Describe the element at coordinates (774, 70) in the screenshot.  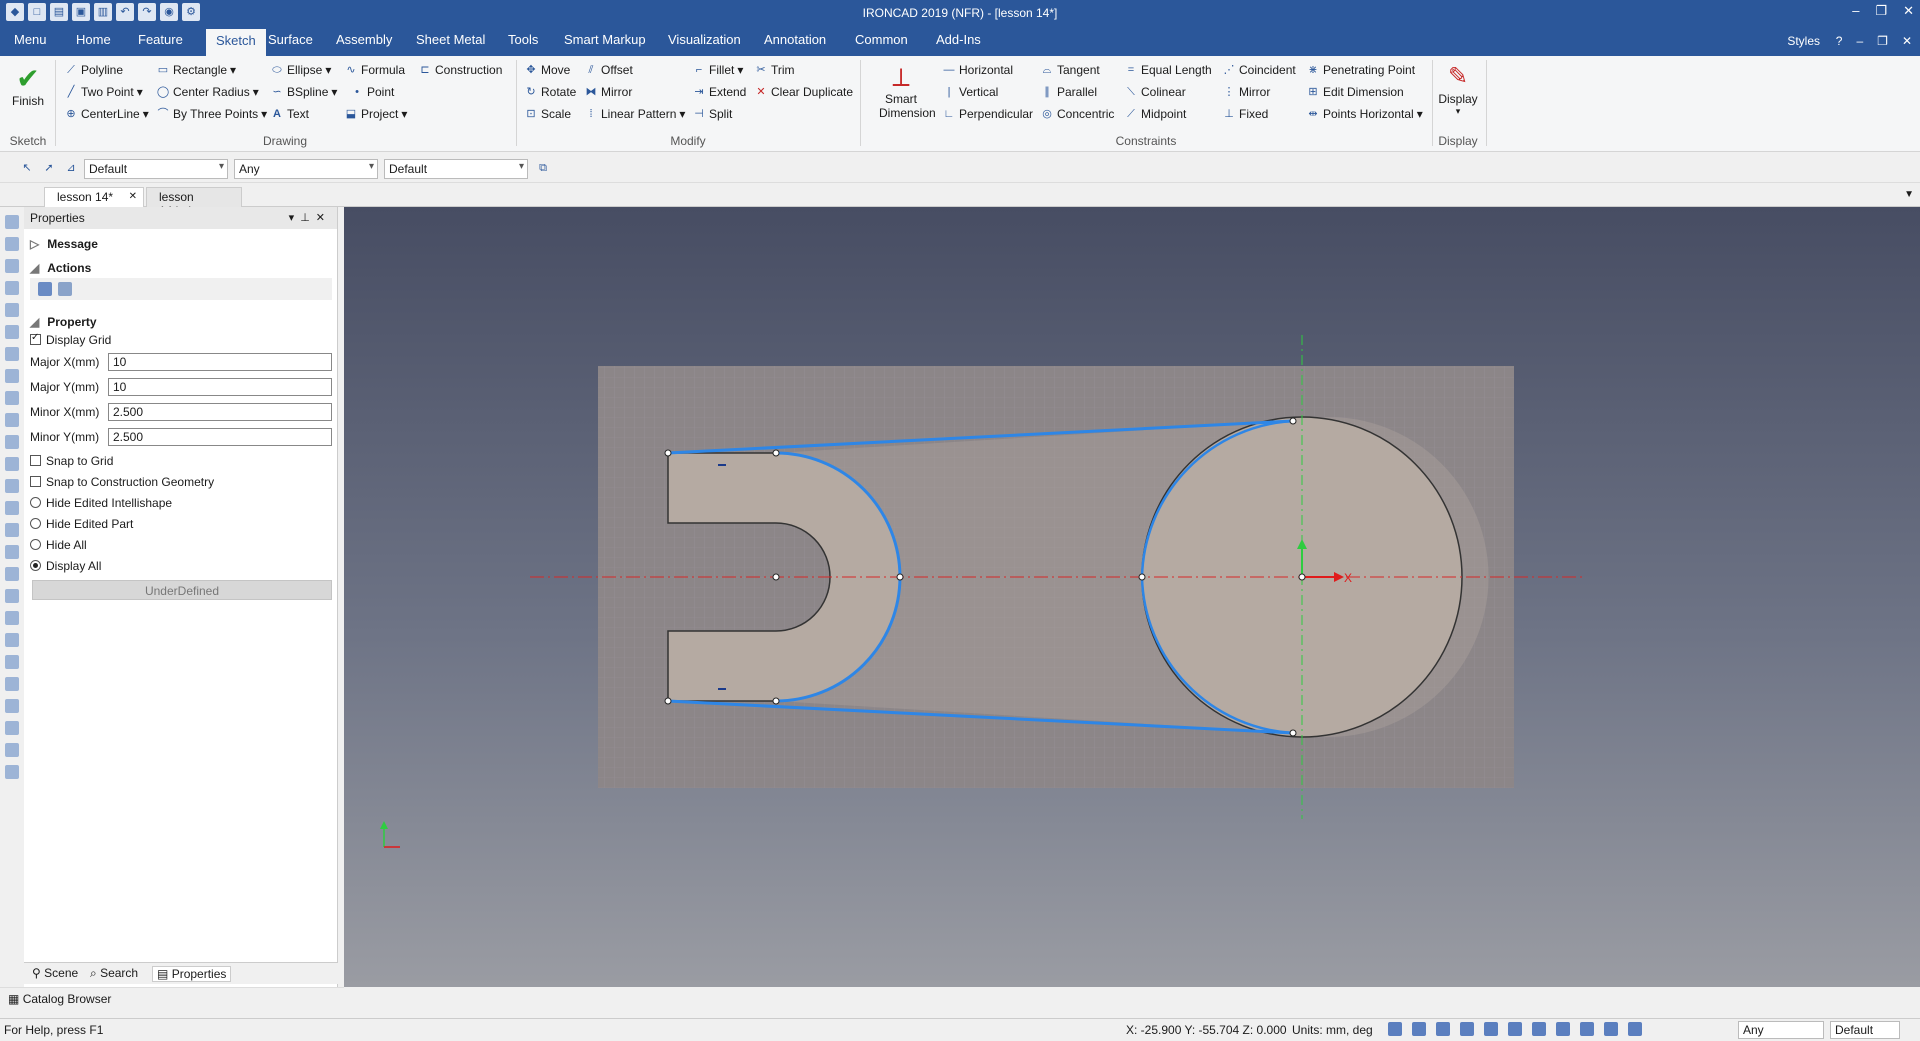
I see `trim-button: ✂ Trim` at that location.